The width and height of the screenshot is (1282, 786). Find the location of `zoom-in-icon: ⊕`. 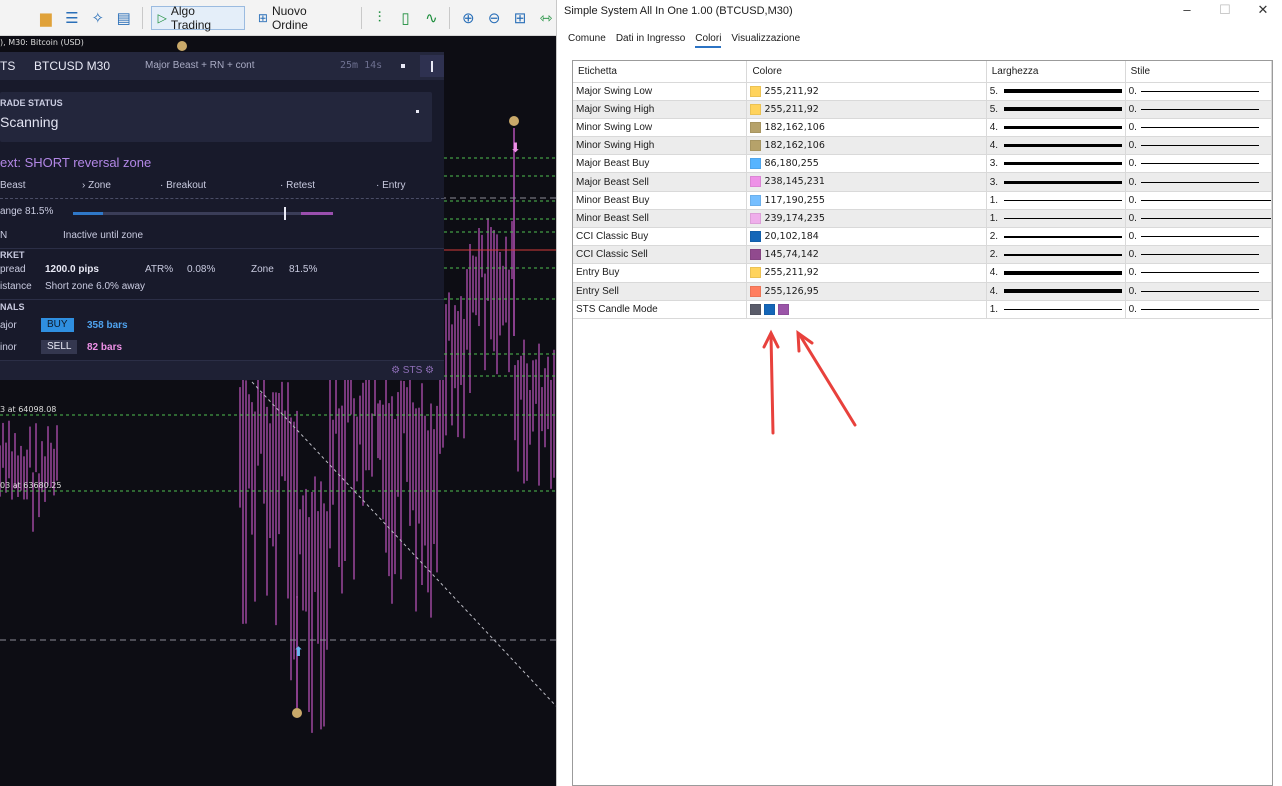

zoom-in-icon: ⊕ is located at coordinates (468, 18).